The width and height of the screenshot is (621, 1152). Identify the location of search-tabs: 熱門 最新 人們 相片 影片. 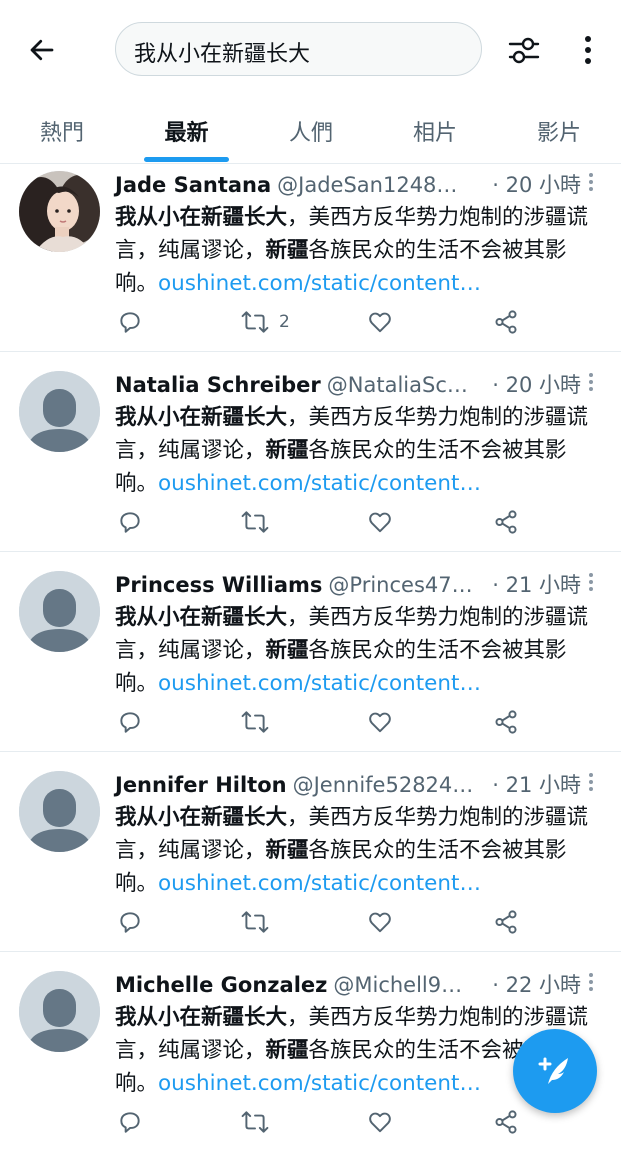
(310, 131).